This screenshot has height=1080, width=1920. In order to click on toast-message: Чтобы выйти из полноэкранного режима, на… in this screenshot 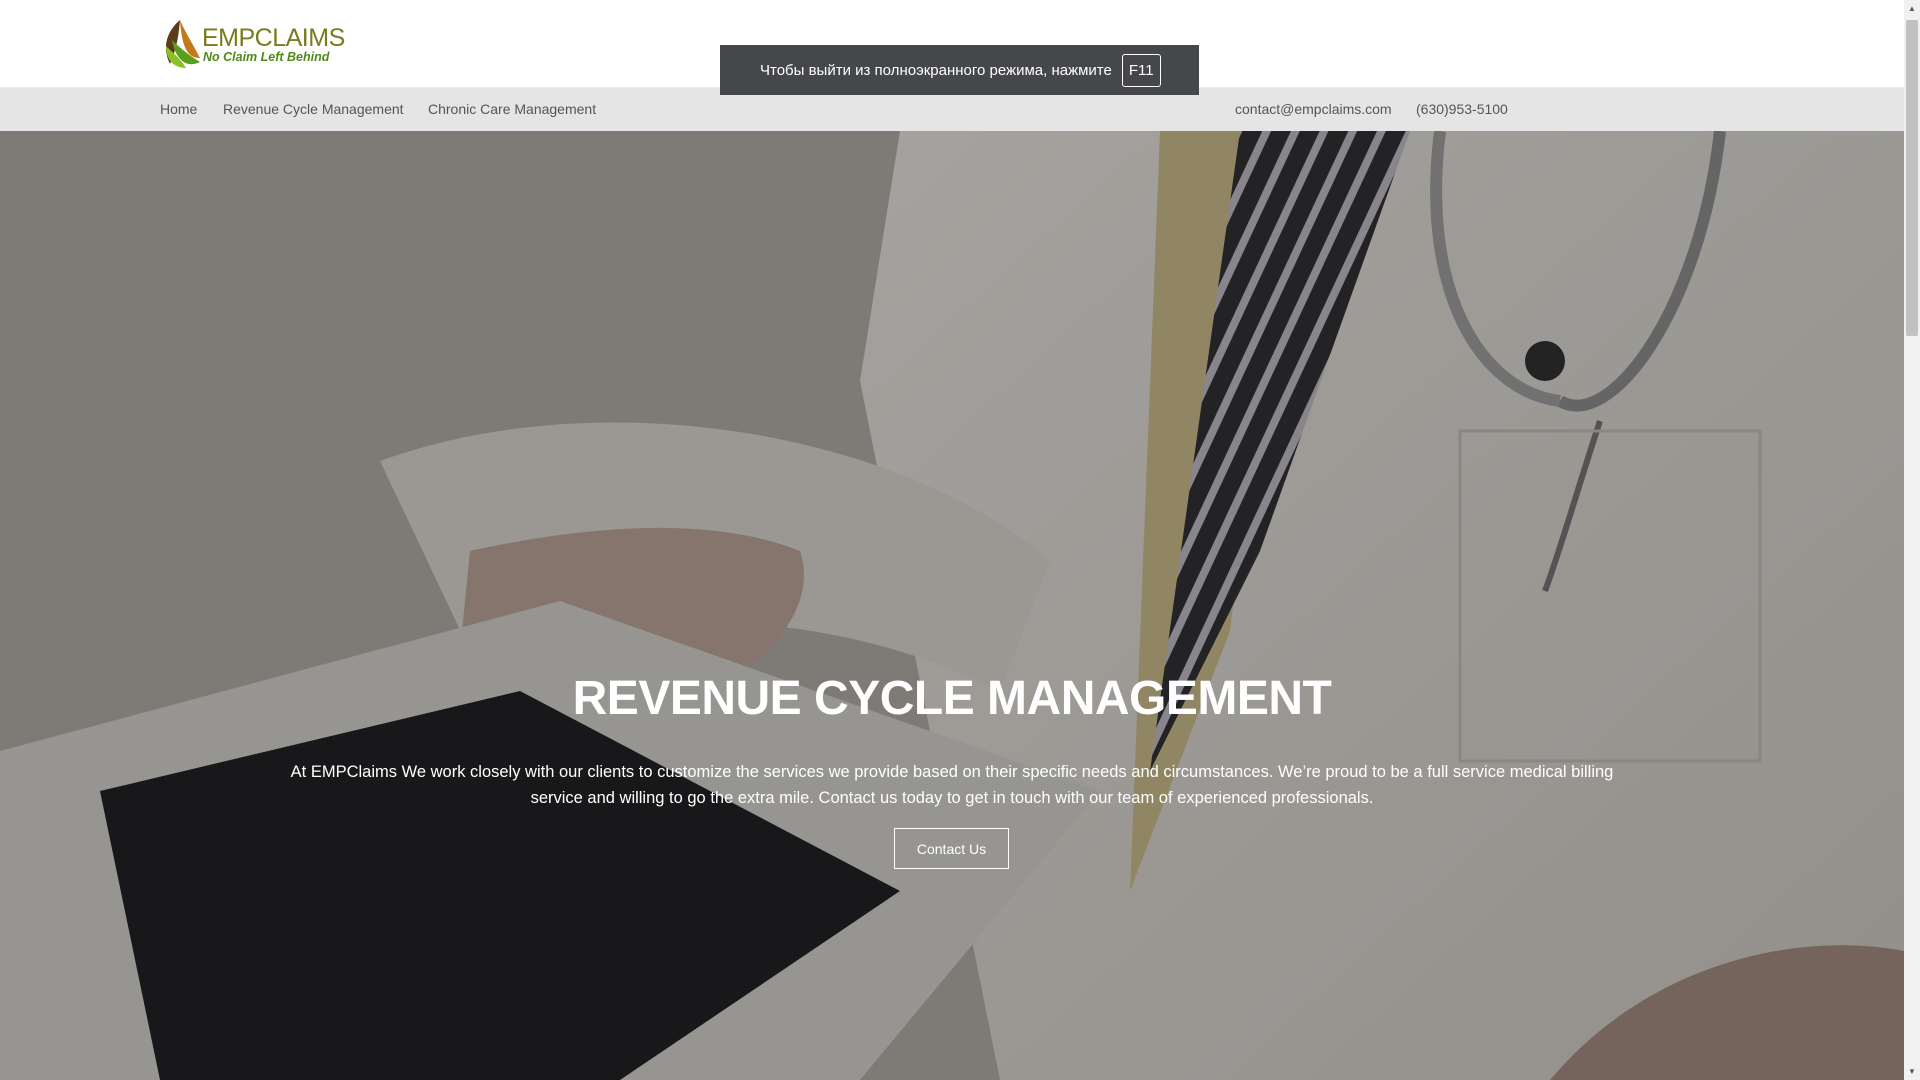, I will do `click(936, 70)`.